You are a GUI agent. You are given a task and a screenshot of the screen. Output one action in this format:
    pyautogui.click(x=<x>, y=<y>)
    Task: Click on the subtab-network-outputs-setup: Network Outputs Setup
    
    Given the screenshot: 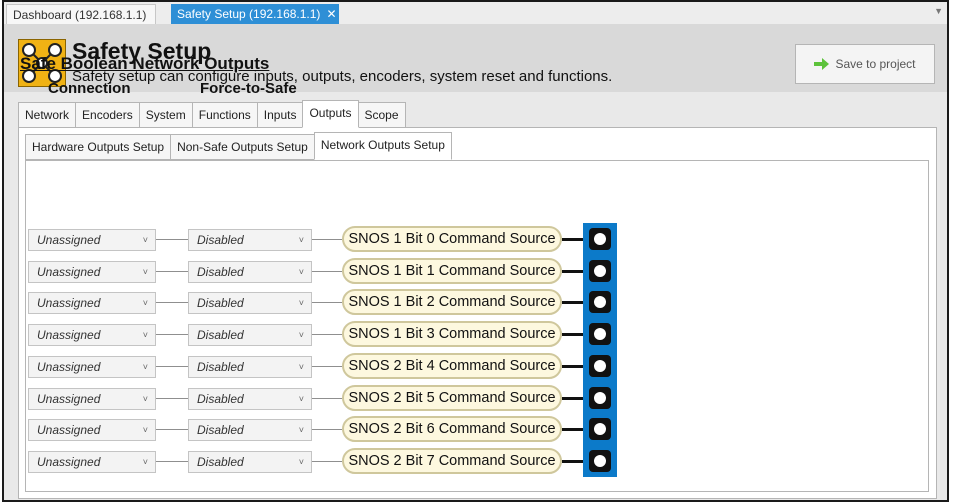 What is the action you would take?
    pyautogui.click(x=382, y=146)
    